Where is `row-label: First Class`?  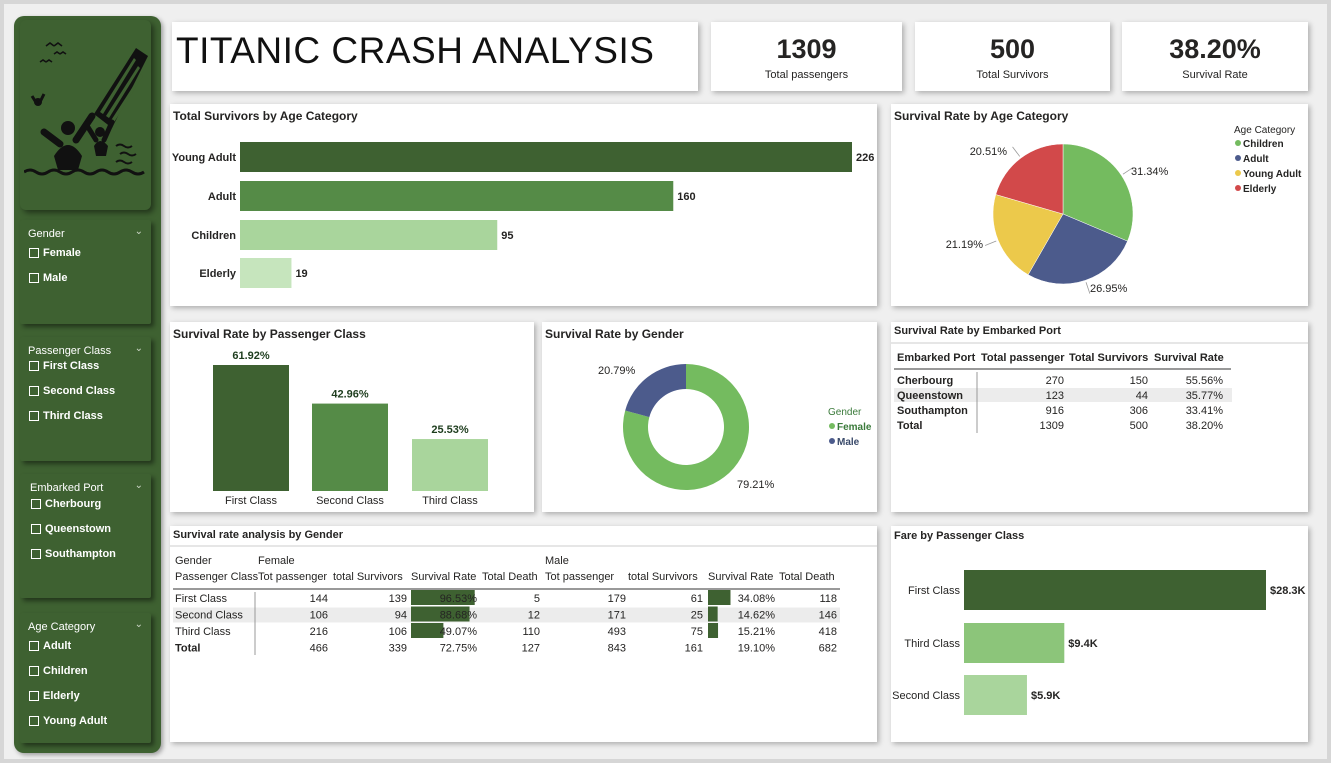
row-label: First Class is located at coordinates (201, 599).